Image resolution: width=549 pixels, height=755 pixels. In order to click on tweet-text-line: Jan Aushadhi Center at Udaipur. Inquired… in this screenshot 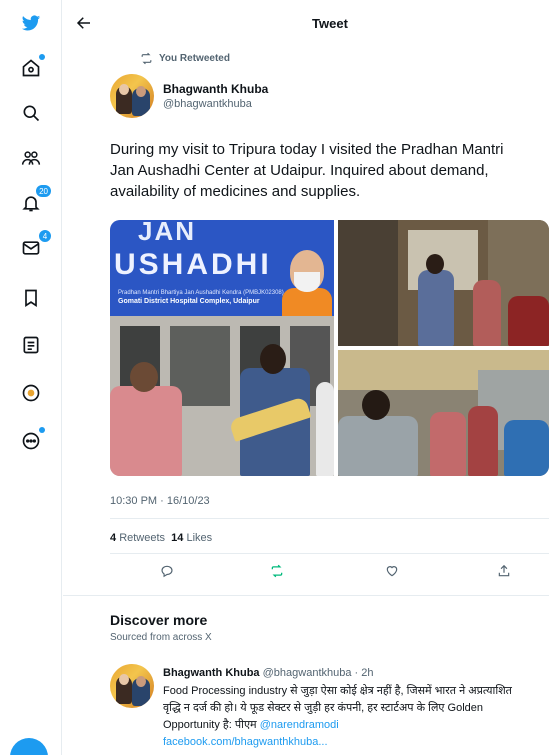, I will do `click(299, 170)`.